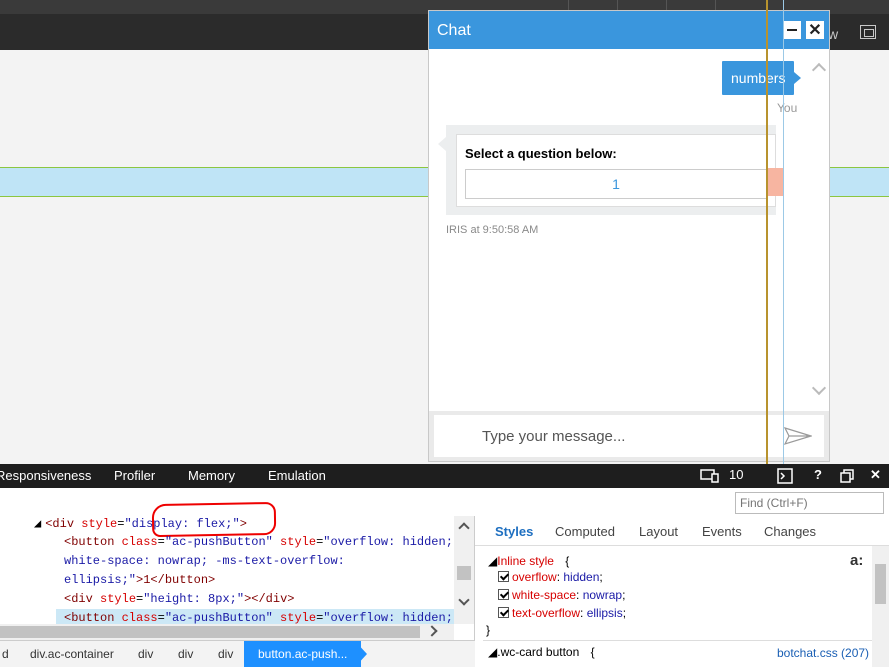 This screenshot has height=667, width=889. Describe the element at coordinates (629, 30) in the screenshot. I see `chat-header: Chat ✕` at that location.